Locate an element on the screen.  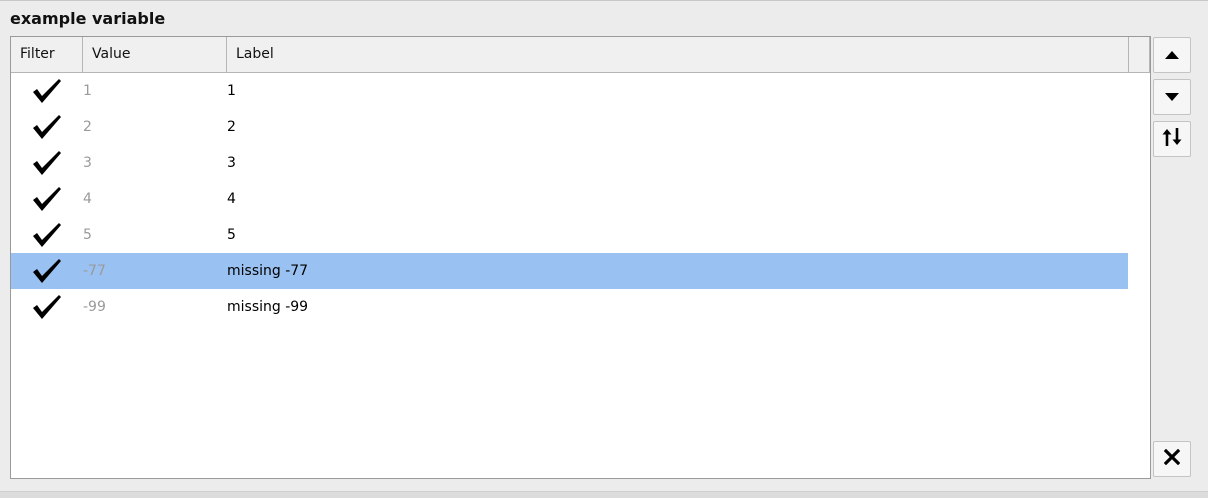
value-cell: 3 is located at coordinates (87, 163).